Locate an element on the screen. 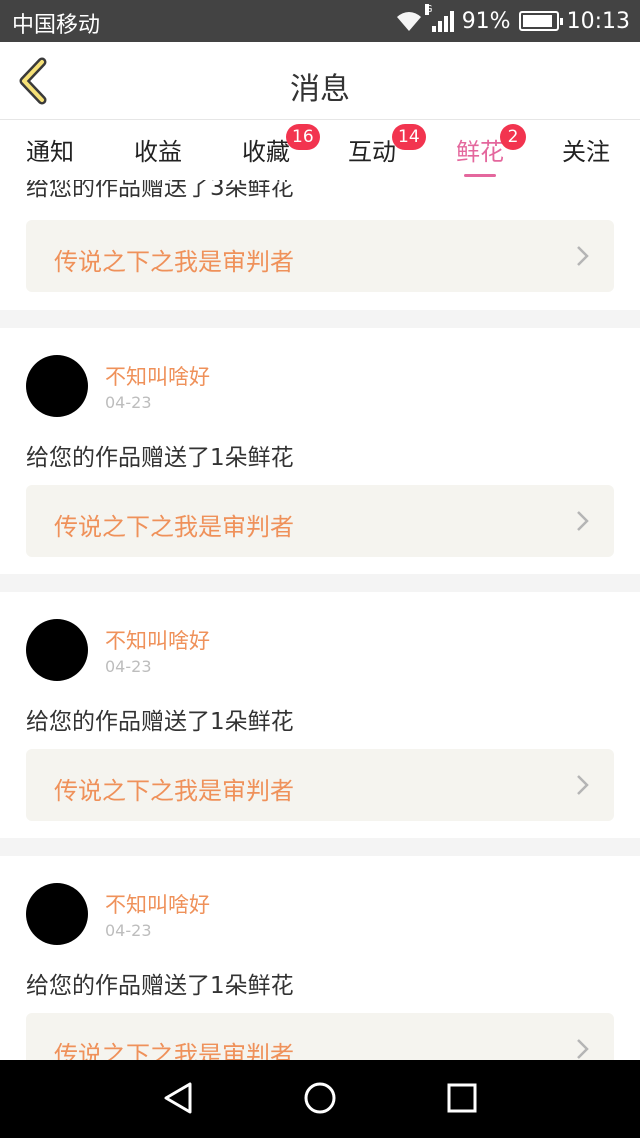  battery-fill is located at coordinates (537, 21).